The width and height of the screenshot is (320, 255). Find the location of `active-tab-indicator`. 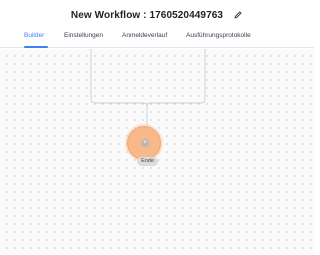

active-tab-indicator is located at coordinates (36, 47).